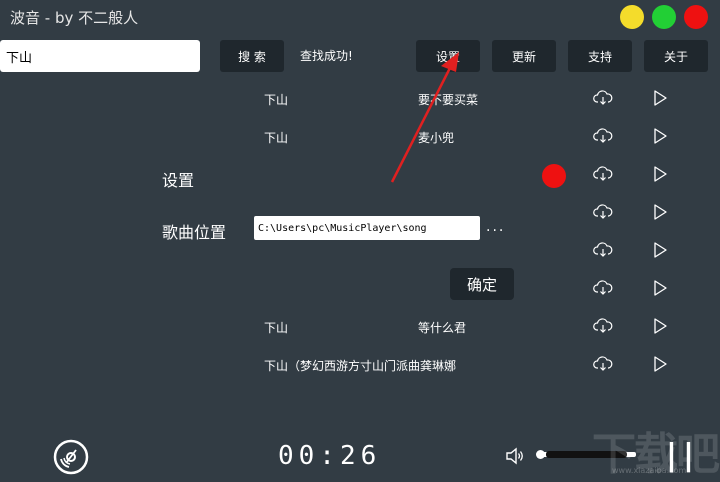 The width and height of the screenshot is (720, 482). Describe the element at coordinates (649, 470) in the screenshot. I see `watermark-url: www.xiazaiba.com` at that location.